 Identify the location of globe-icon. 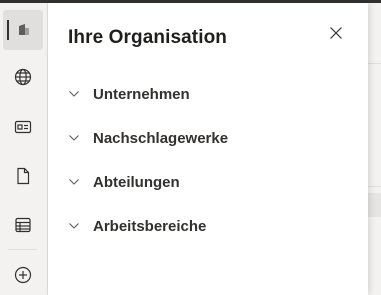
(23, 77).